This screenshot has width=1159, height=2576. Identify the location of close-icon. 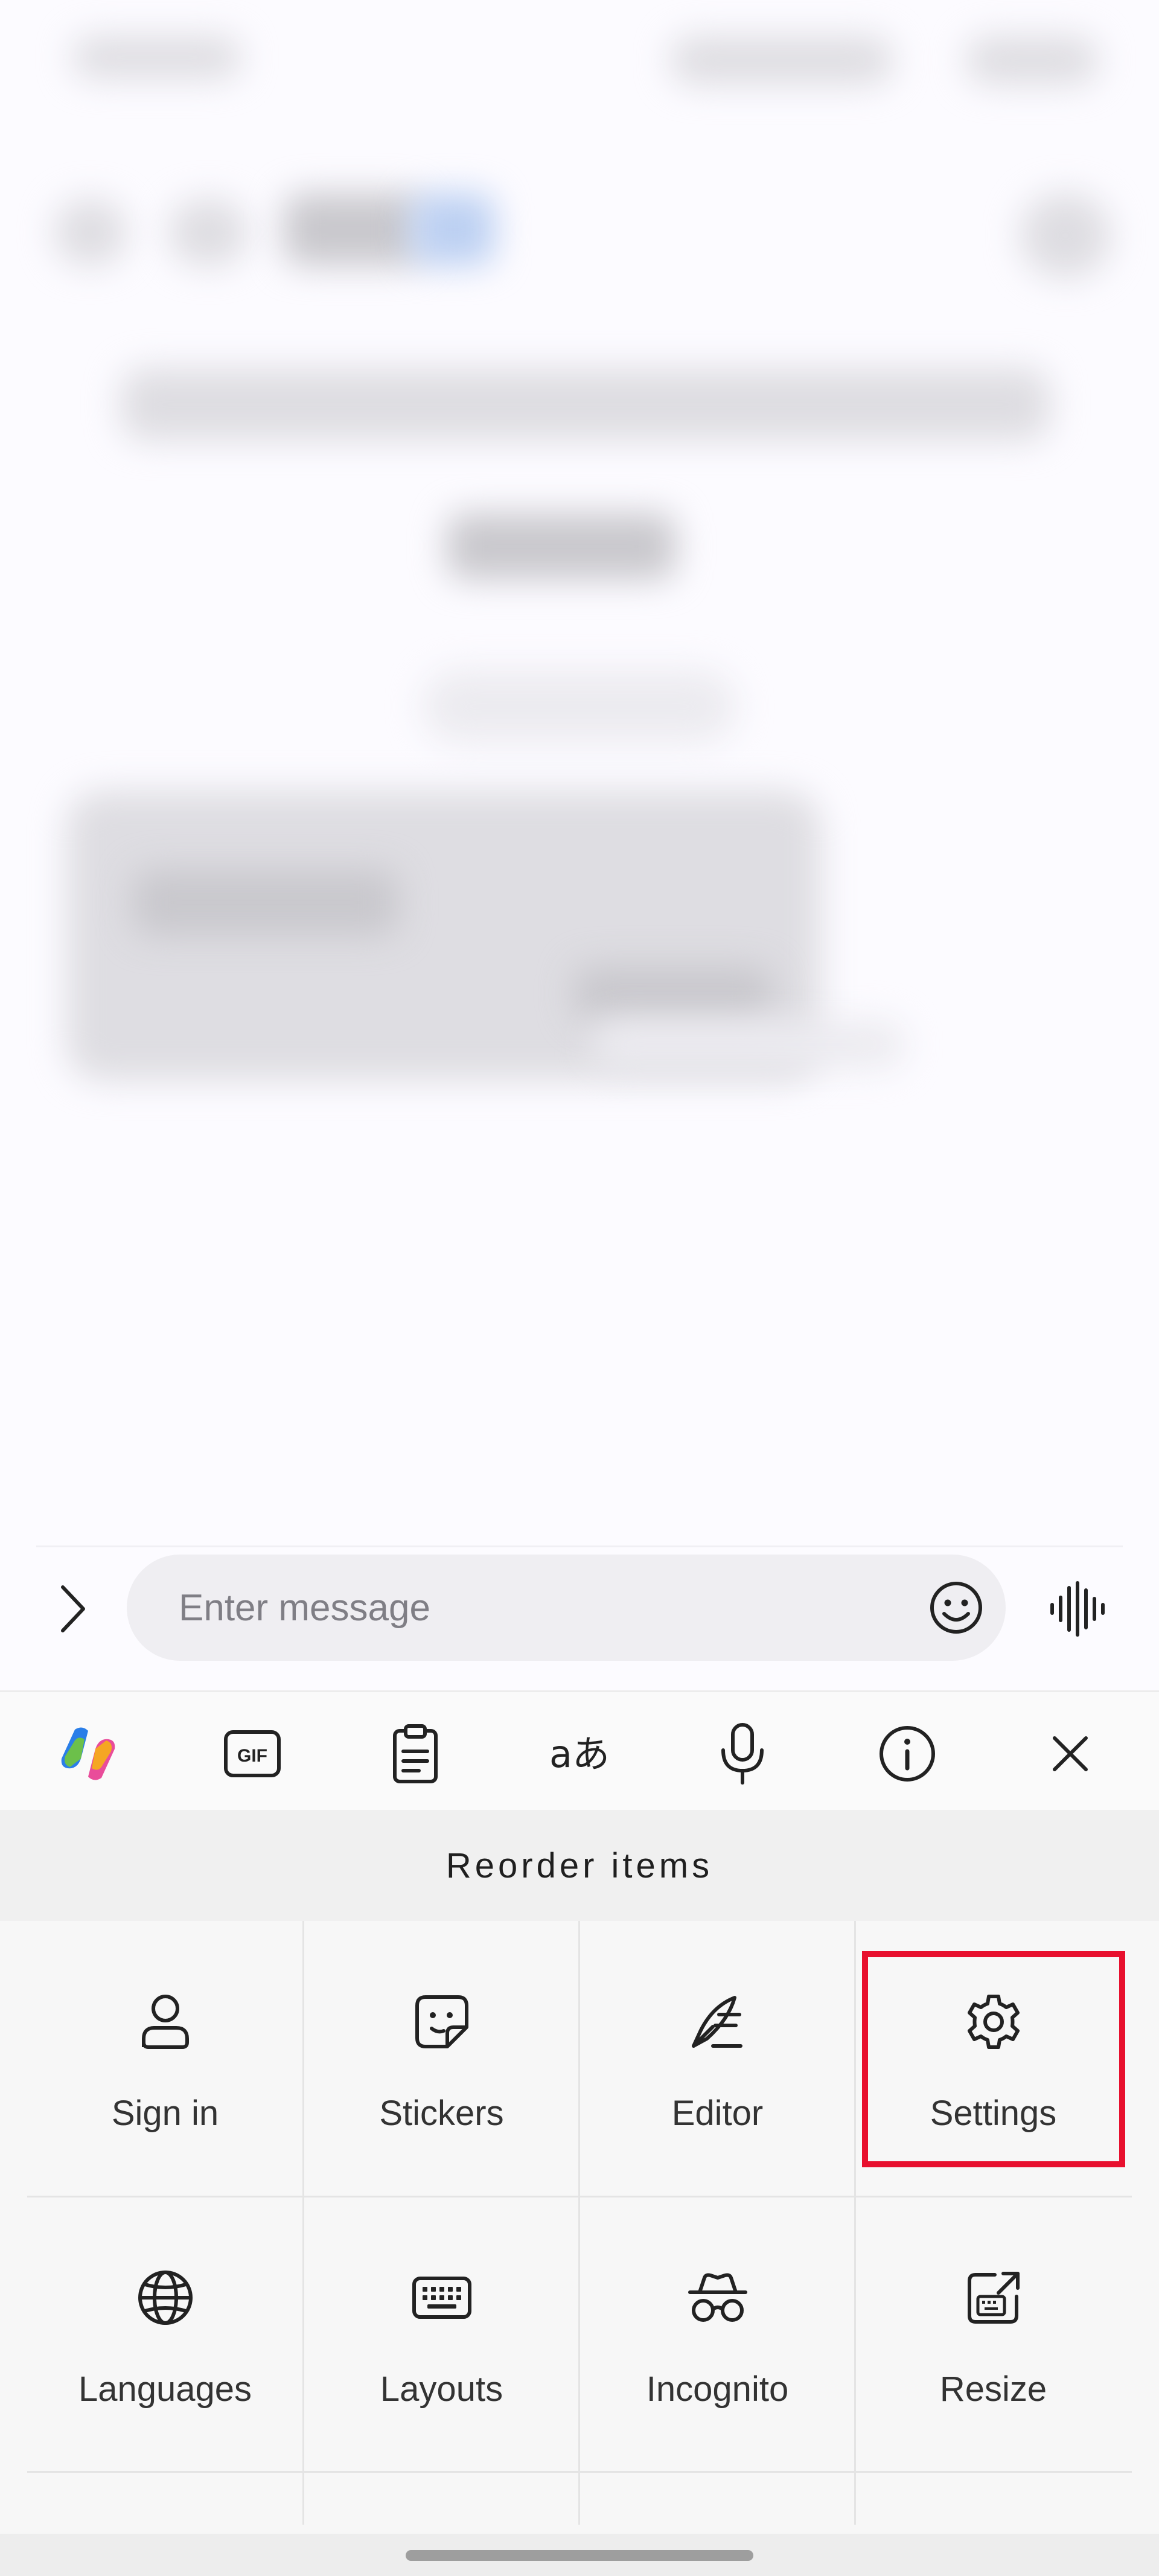
(1070, 1753).